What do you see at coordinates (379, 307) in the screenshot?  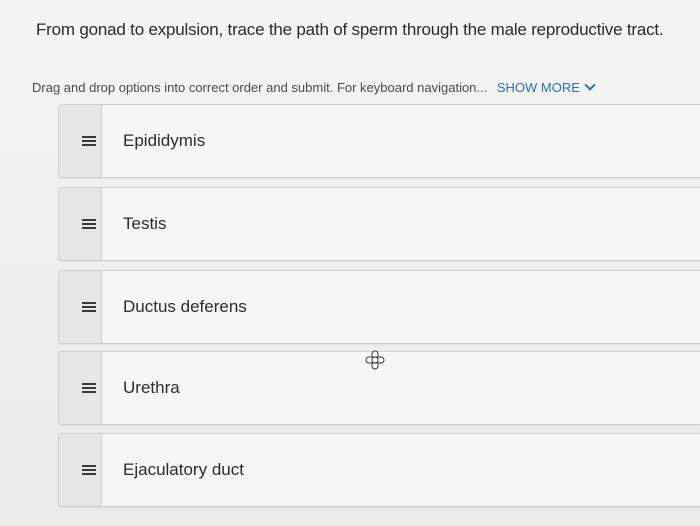 I see `option-item-ductus-deferens: Ductus deferens` at bounding box center [379, 307].